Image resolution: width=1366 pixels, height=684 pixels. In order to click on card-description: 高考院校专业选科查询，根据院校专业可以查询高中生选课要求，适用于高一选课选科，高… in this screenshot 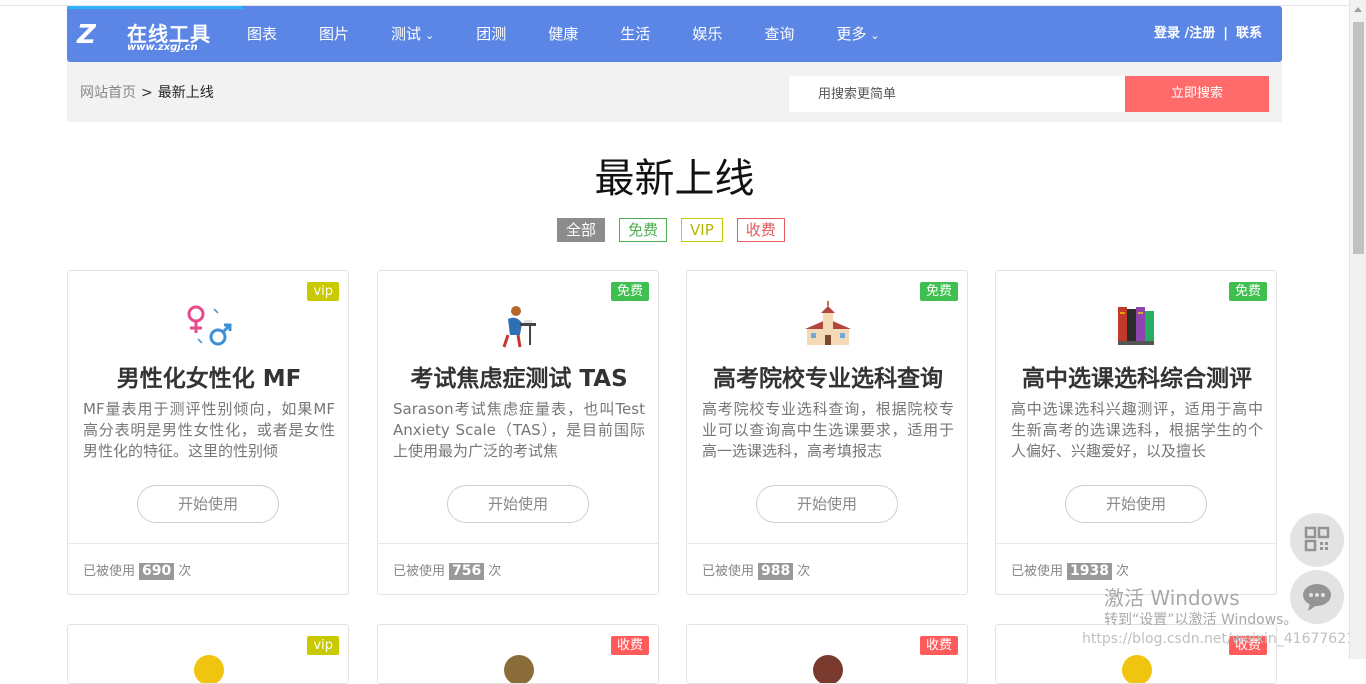, I will do `click(828, 430)`.